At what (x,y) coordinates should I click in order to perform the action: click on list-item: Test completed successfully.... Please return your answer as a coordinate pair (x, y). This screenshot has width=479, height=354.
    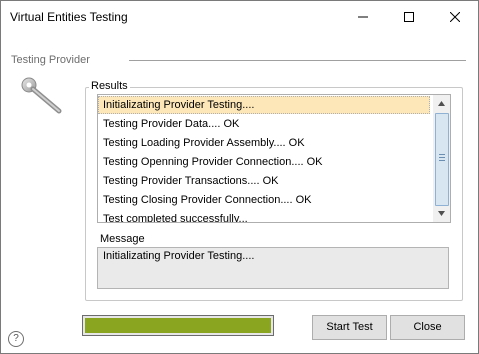
    Looking at the image, I should click on (264, 216).